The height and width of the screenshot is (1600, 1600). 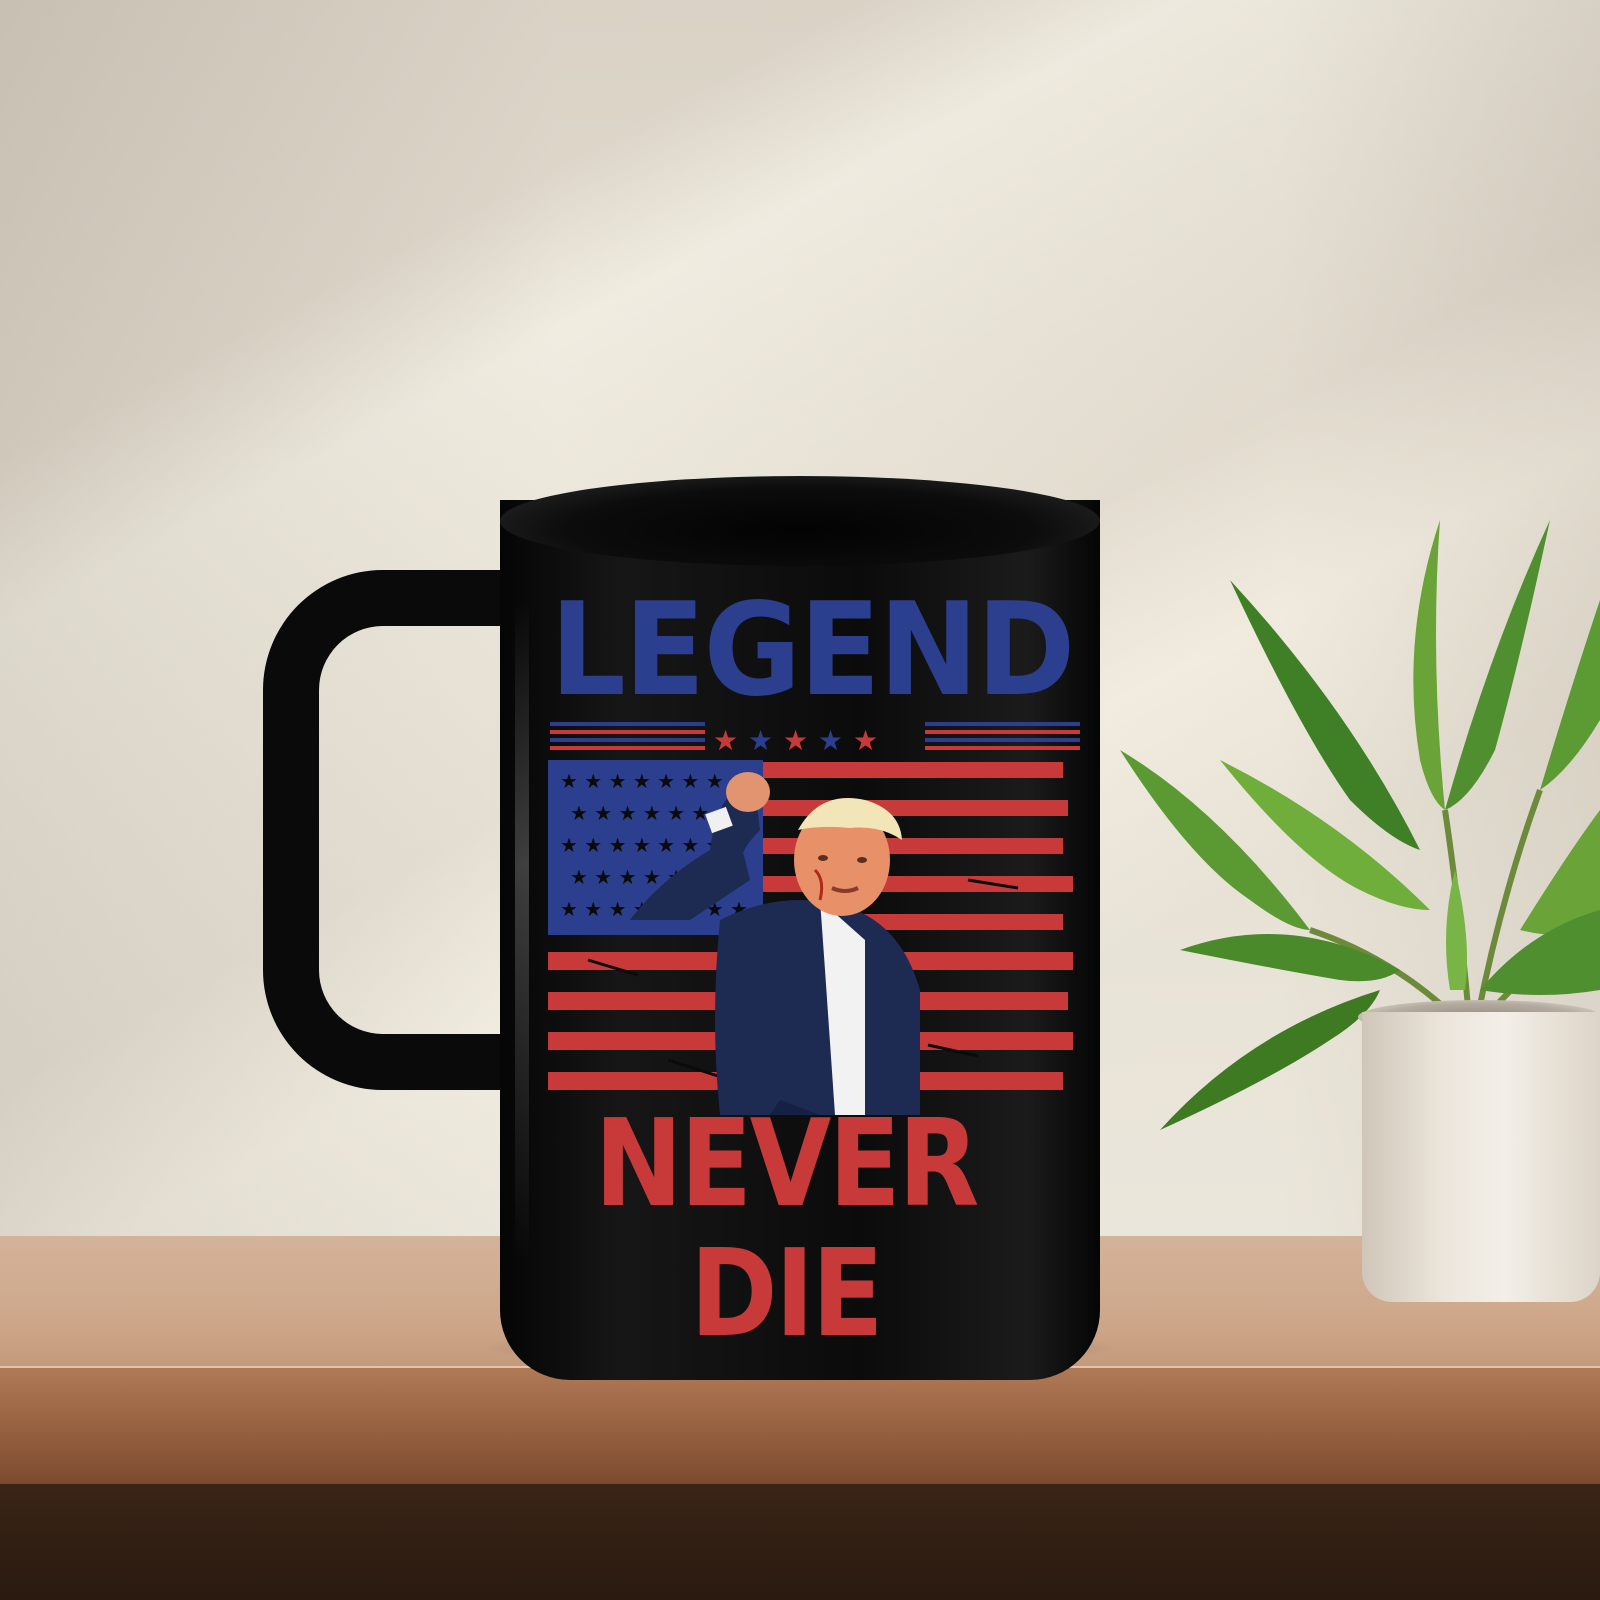 What do you see at coordinates (786, 1229) in the screenshot?
I see `never-die-heading: NEVER DIE` at bounding box center [786, 1229].